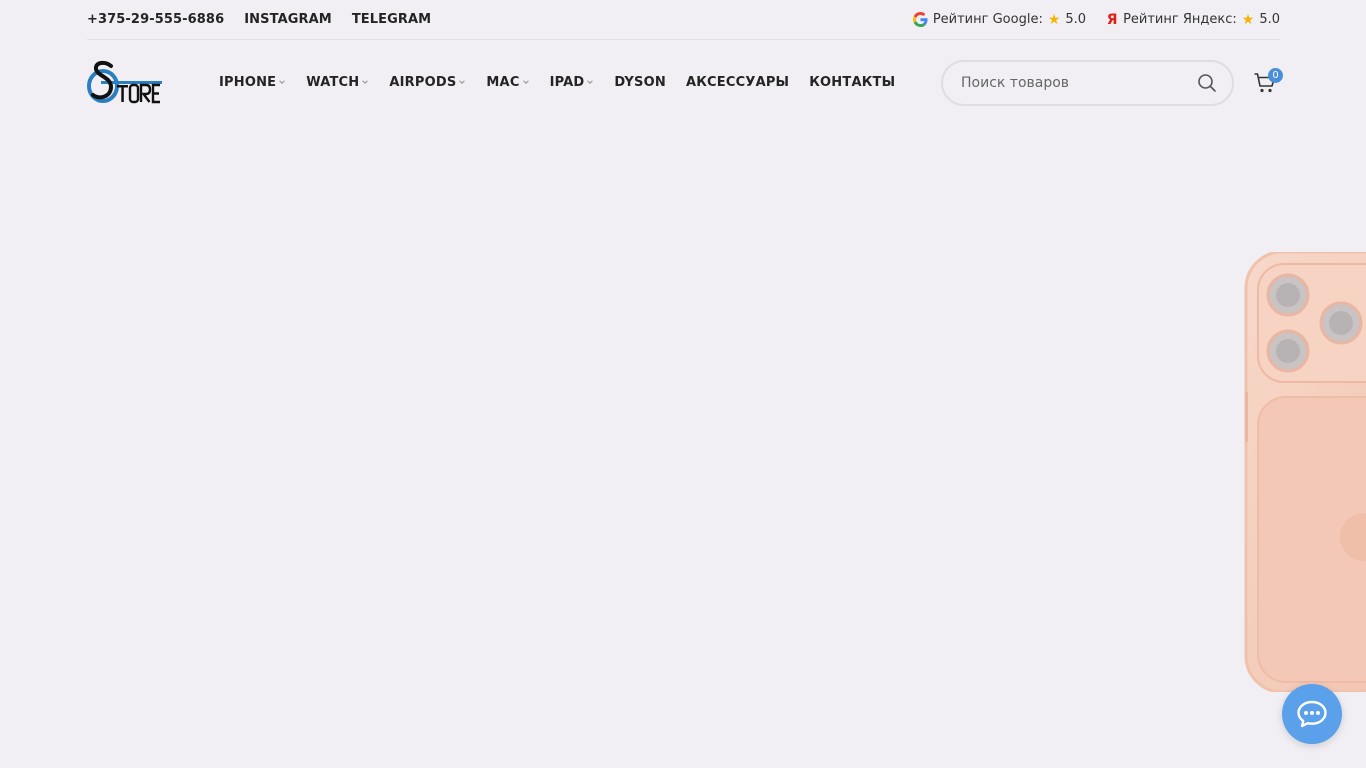 This screenshot has height=768, width=1366. I want to click on nav-item-dyson: DYSON, so click(640, 82).